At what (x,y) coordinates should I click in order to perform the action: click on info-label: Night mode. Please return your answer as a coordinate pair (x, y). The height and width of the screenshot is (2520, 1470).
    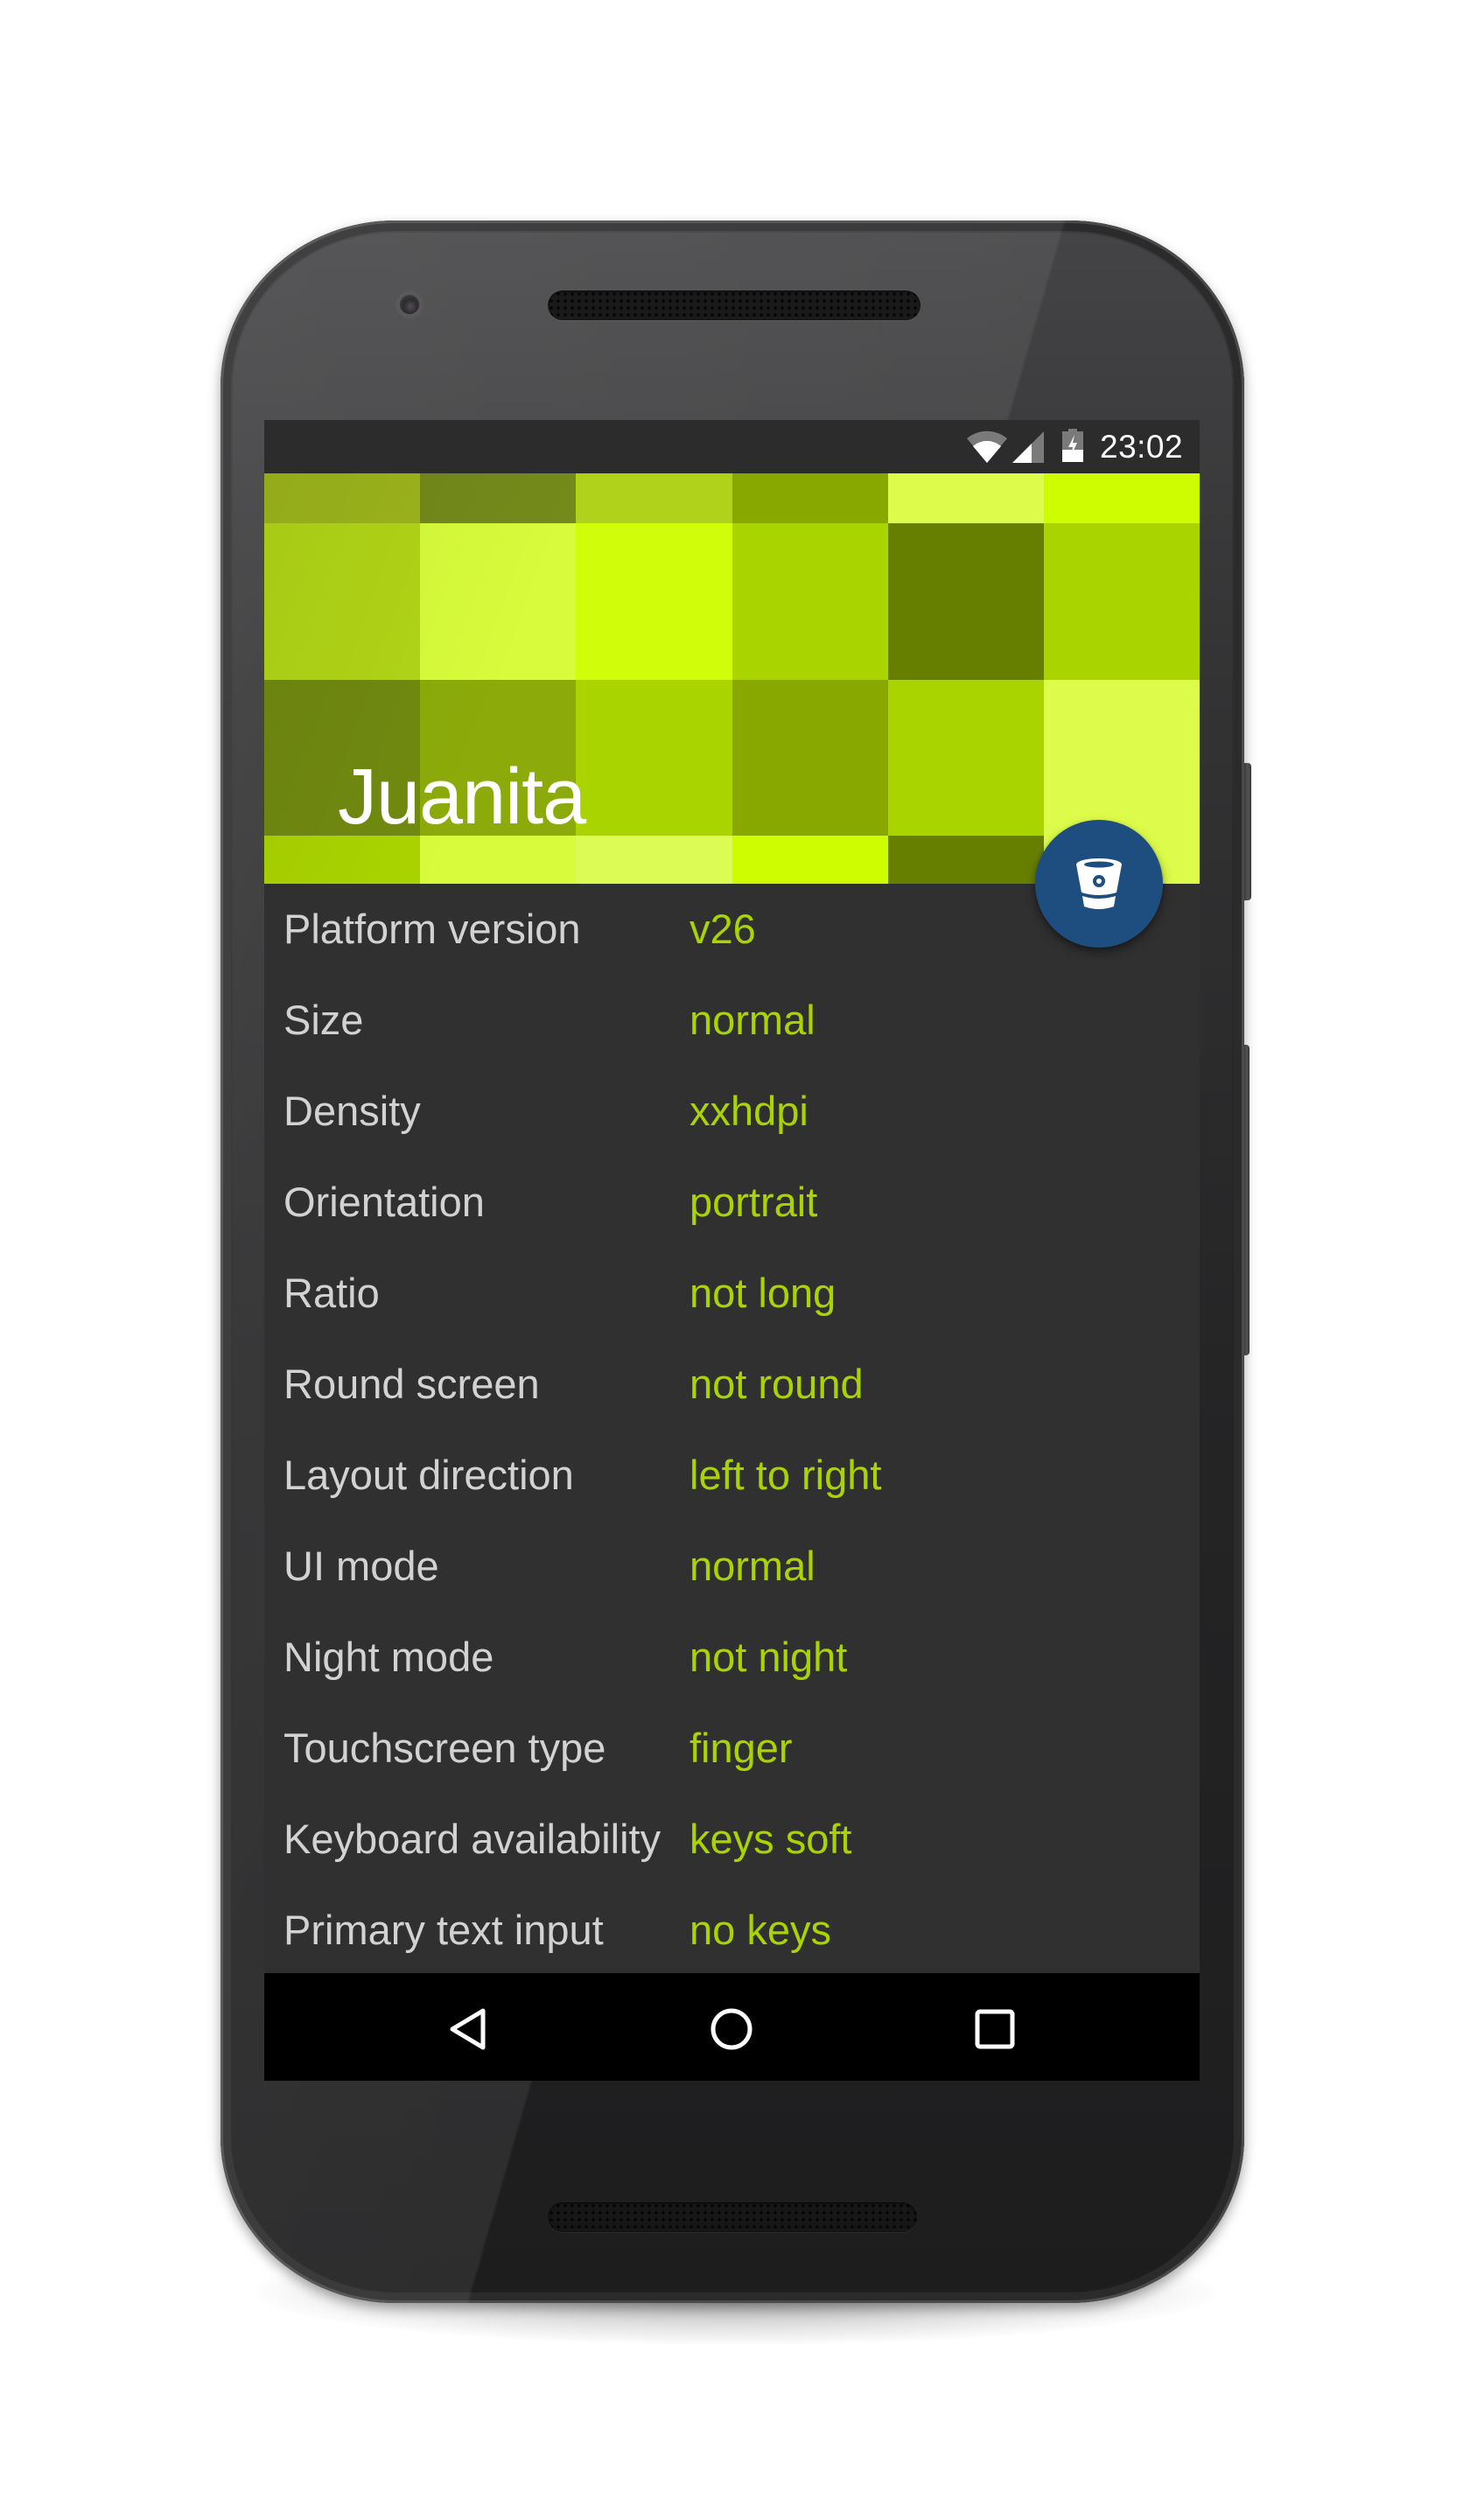
    Looking at the image, I should click on (389, 1657).